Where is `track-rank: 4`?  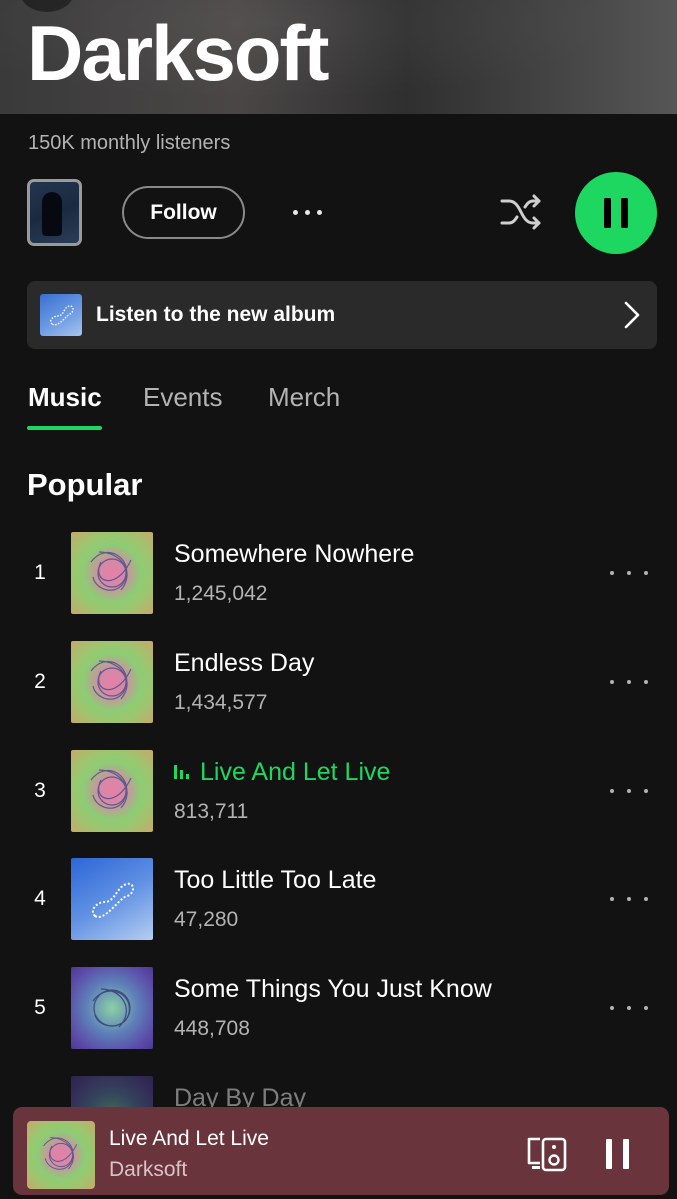
track-rank: 4 is located at coordinates (40, 898).